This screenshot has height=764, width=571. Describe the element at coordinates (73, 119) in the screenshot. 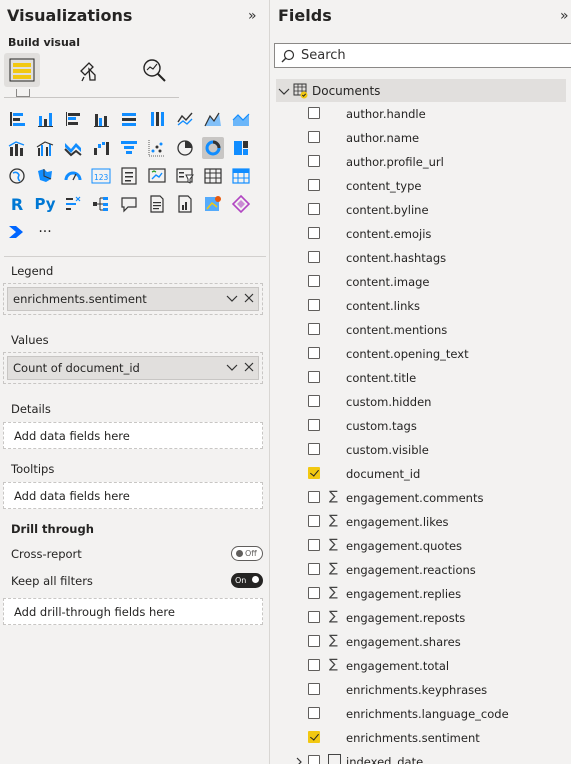

I see `clustered-bar-chart-icon` at that location.